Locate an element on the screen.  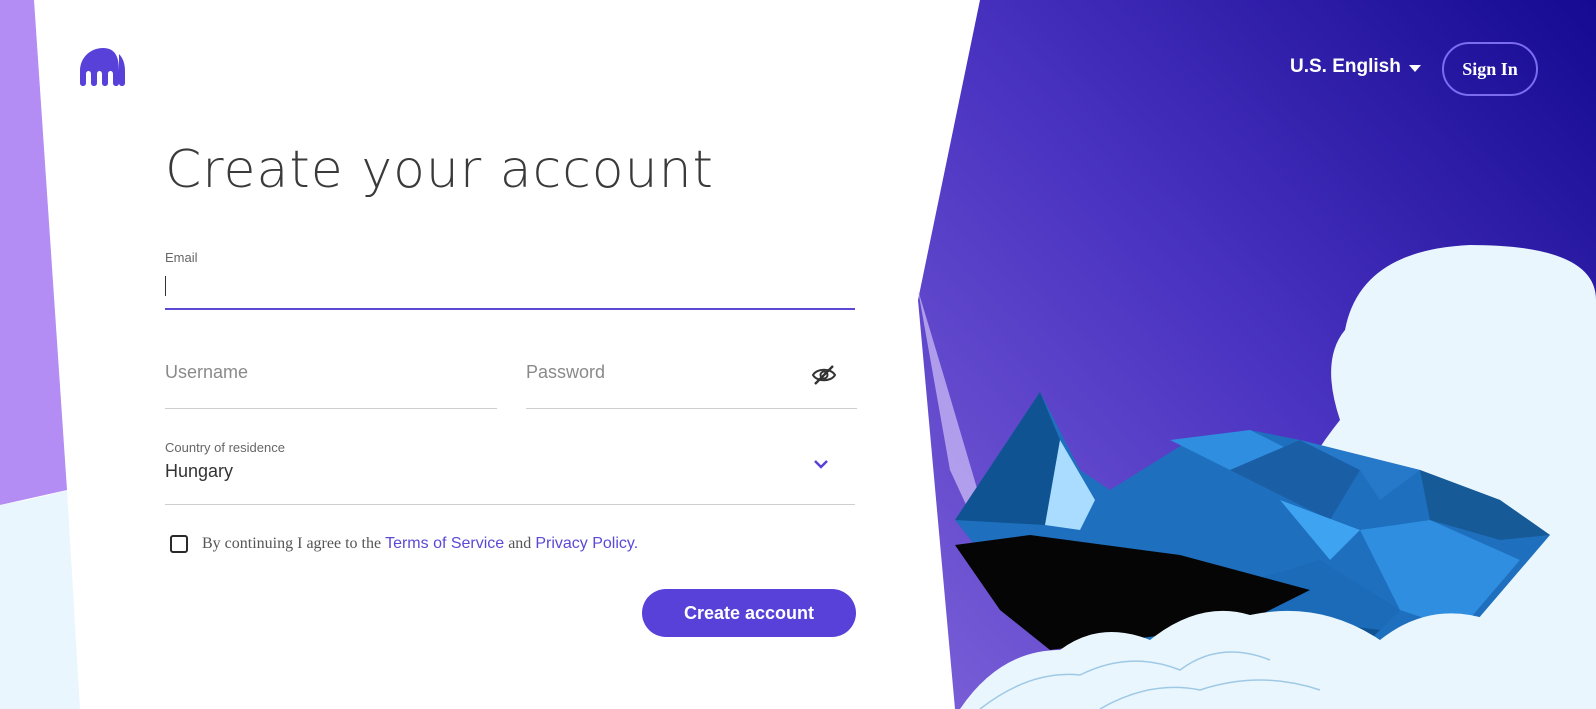
sign-in-button: Sign In is located at coordinates (1490, 69).